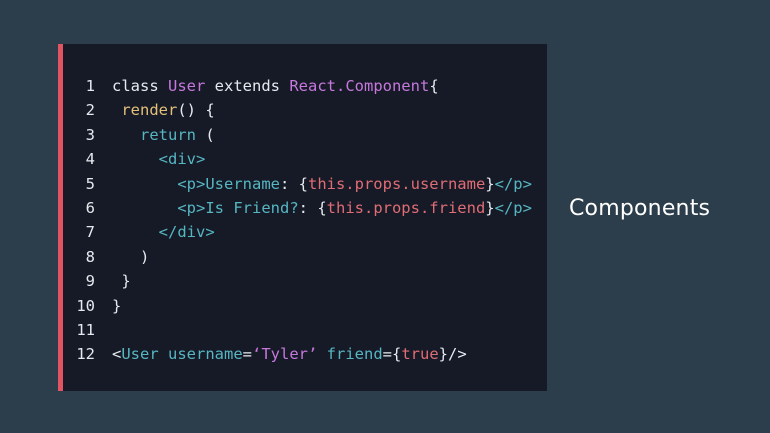  Describe the element at coordinates (140, 86) in the screenshot. I see `code-token: class` at that location.